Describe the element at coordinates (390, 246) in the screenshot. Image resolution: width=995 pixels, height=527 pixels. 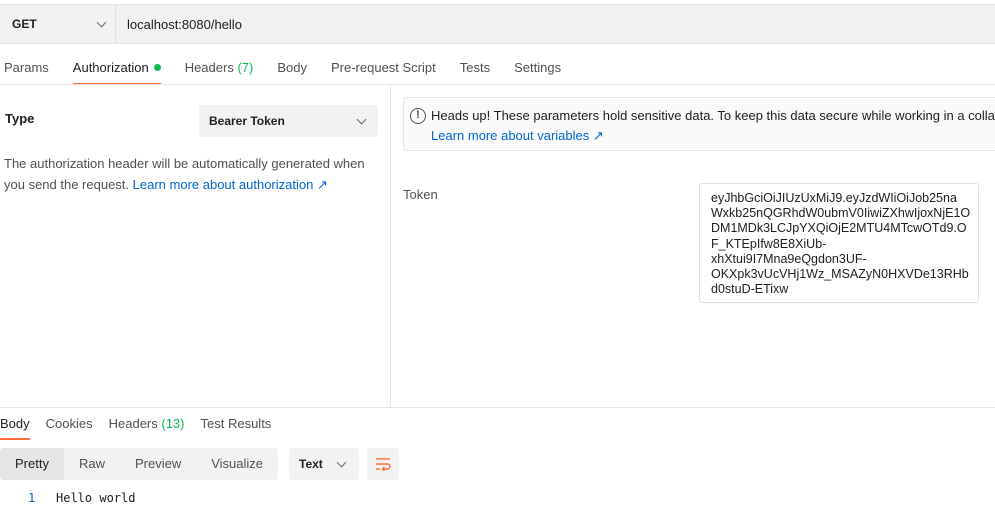
I see `pane-divider` at that location.